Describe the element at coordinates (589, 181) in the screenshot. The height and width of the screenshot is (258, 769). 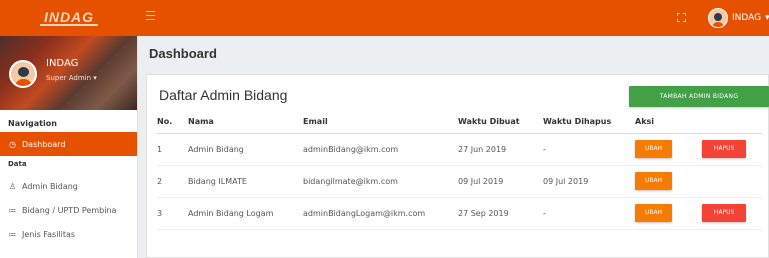
I see `row-deleted: 09 Jul 2019` at that location.